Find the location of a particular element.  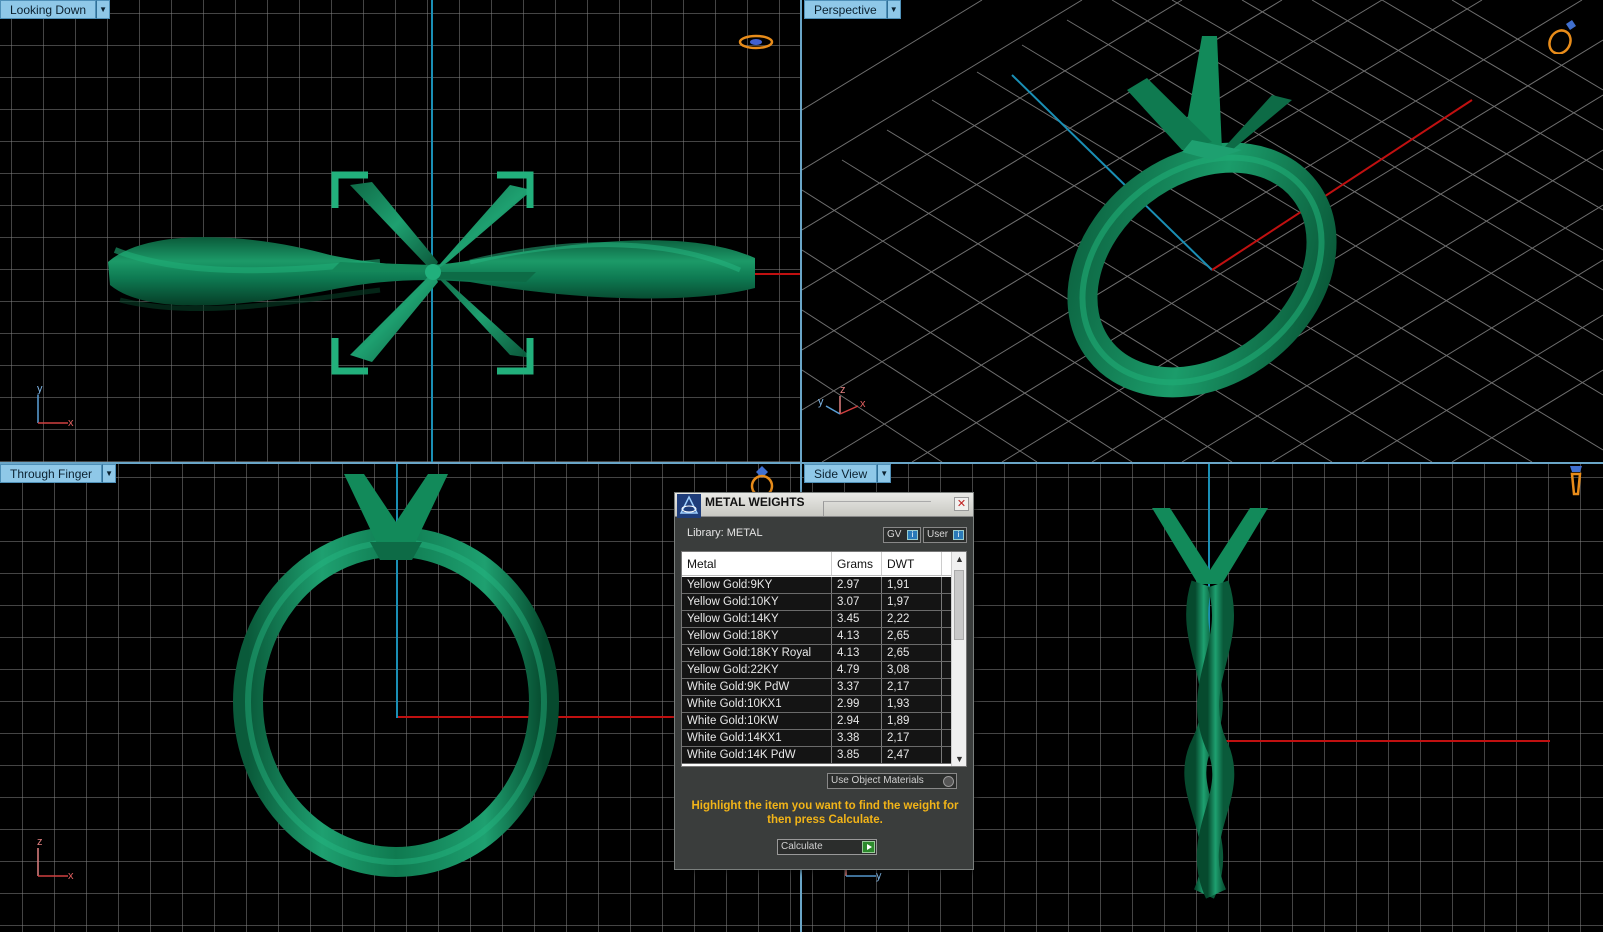

cell-dwt: 1,91 is located at coordinates (912, 585).